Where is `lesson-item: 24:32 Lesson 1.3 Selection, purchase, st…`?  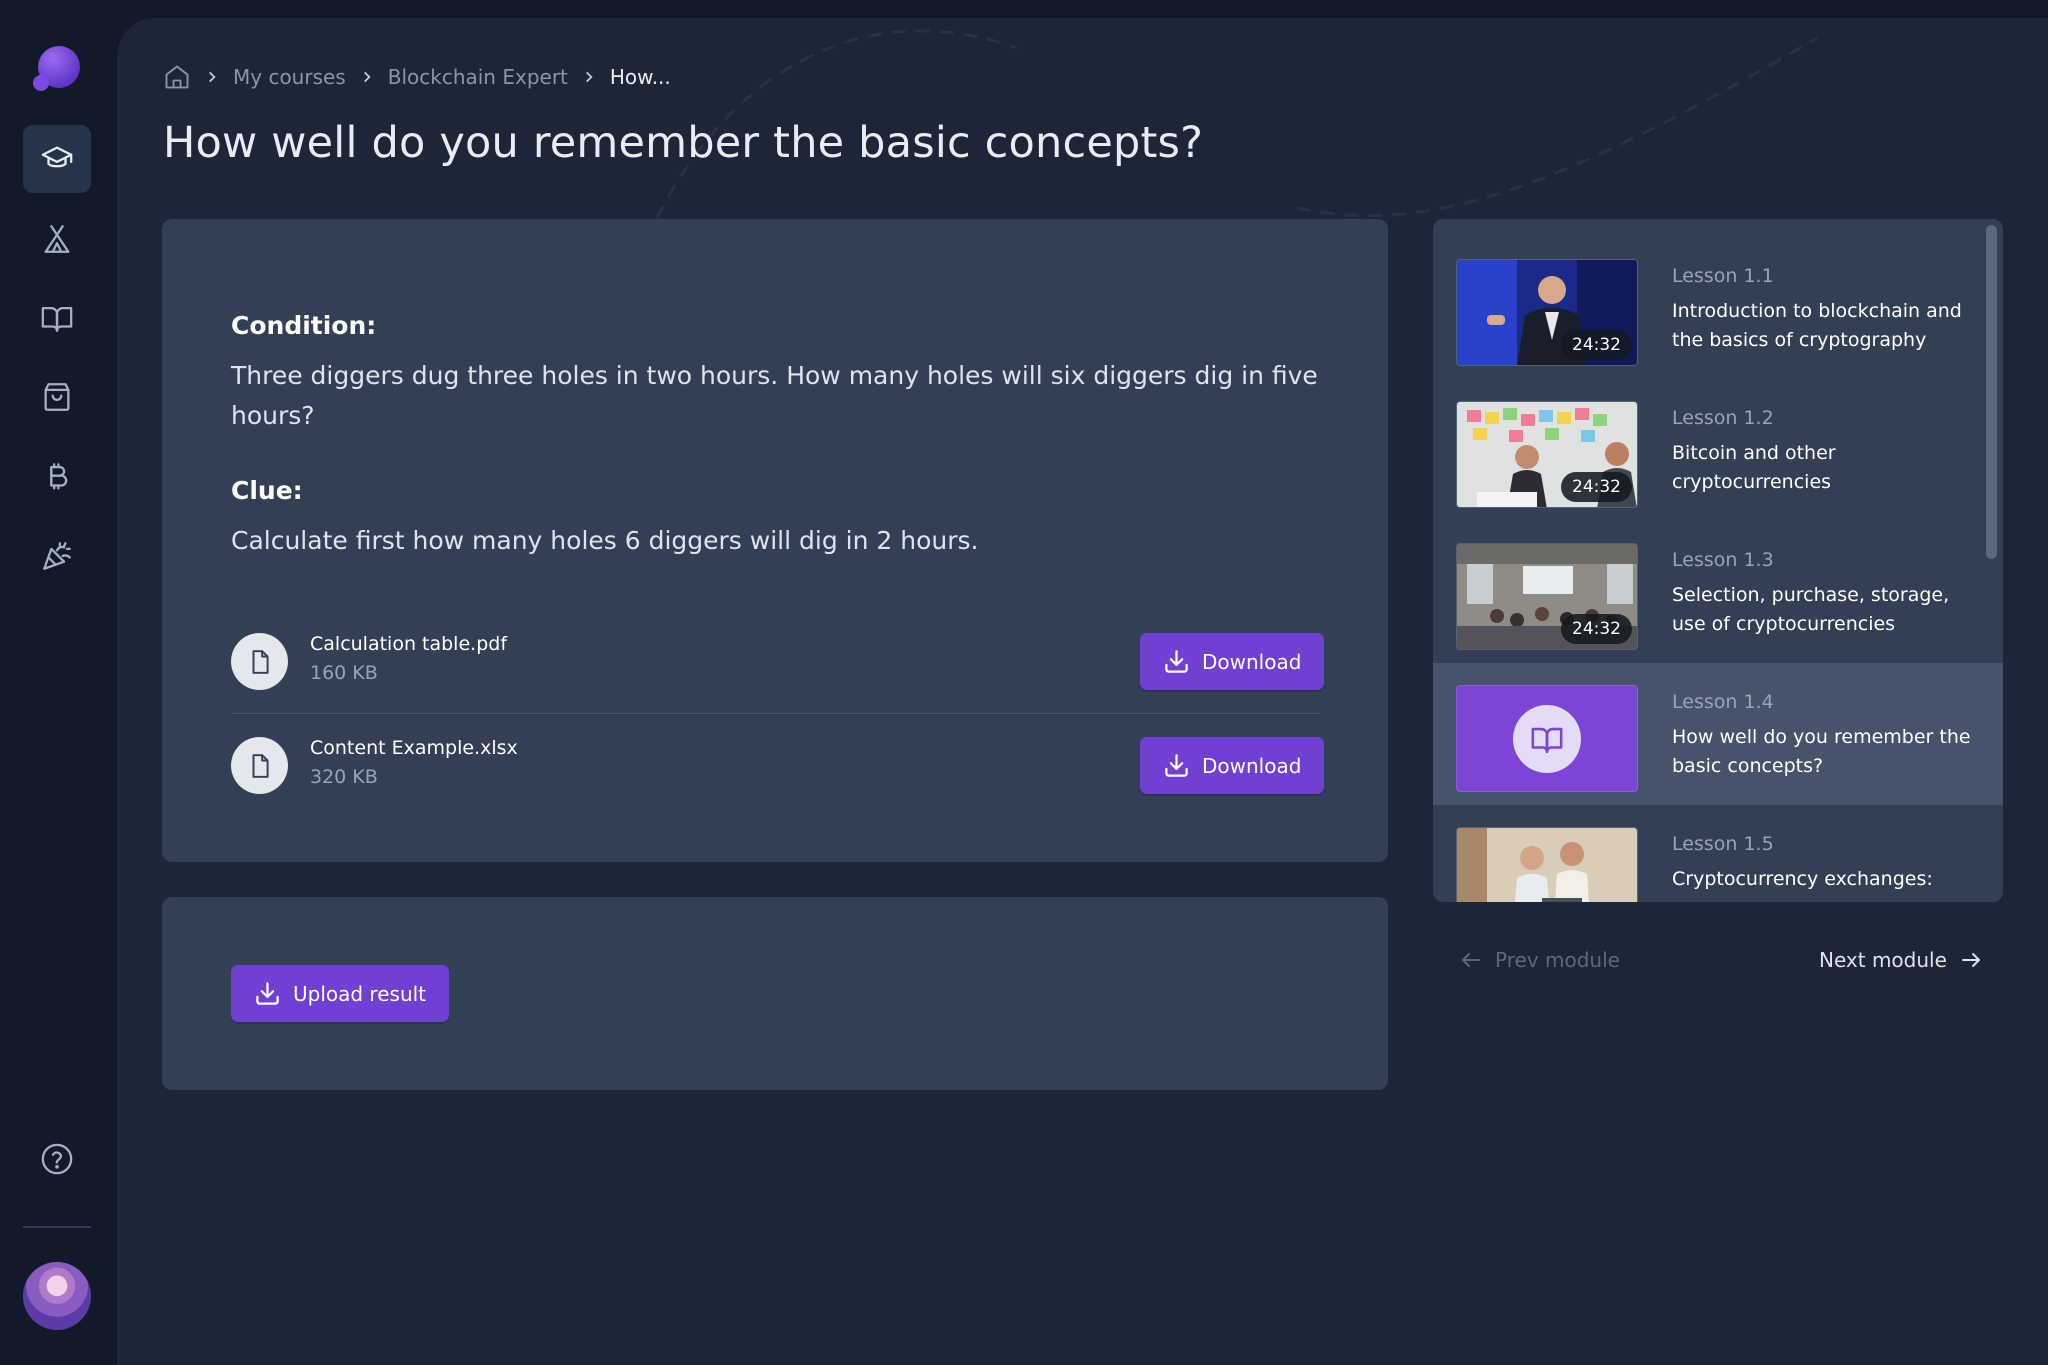 lesson-item: 24:32 Lesson 1.3 Selection, purchase, st… is located at coordinates (1718, 592).